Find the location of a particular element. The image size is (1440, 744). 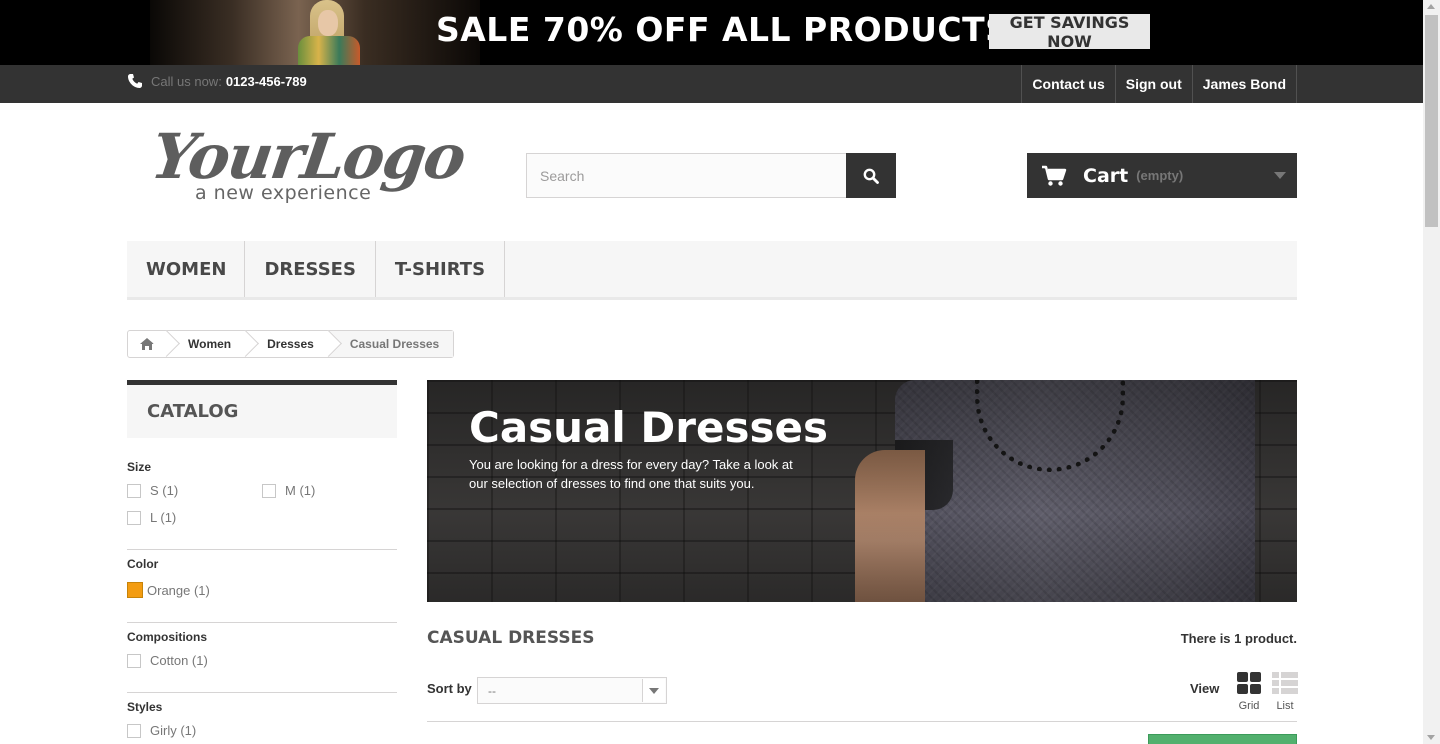

call-us-label: Call us now: is located at coordinates (186, 81).